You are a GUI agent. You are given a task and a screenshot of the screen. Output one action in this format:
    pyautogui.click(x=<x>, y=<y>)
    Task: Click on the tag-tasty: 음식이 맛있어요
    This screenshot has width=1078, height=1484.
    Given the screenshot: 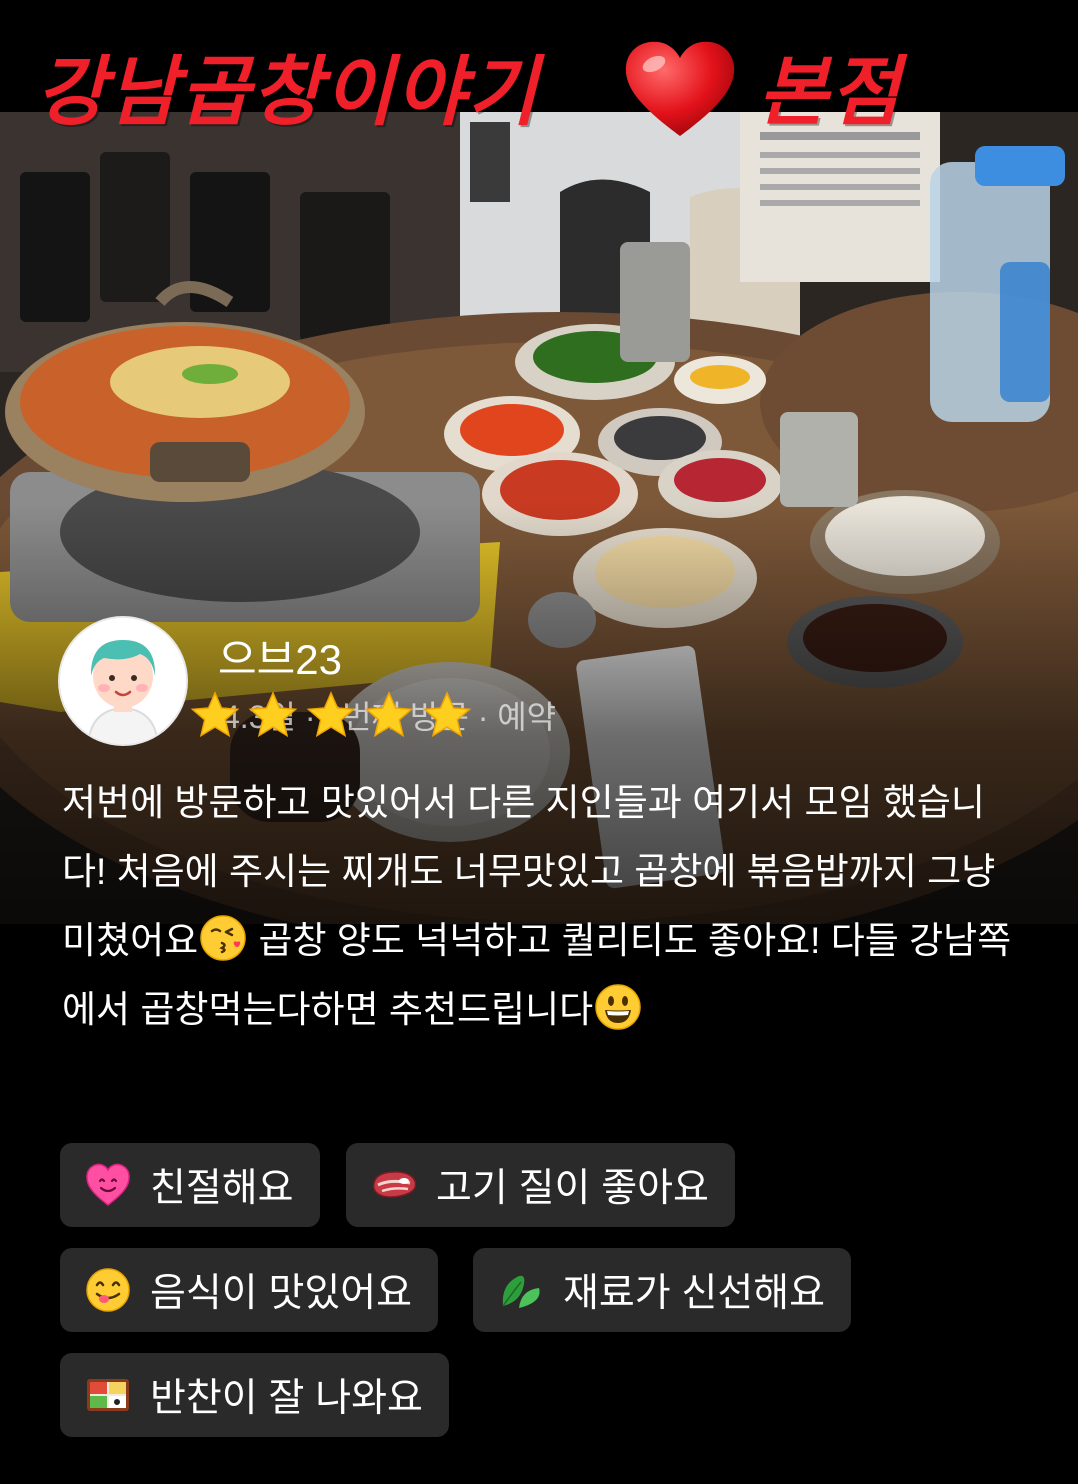 What is the action you would take?
    pyautogui.click(x=249, y=1290)
    